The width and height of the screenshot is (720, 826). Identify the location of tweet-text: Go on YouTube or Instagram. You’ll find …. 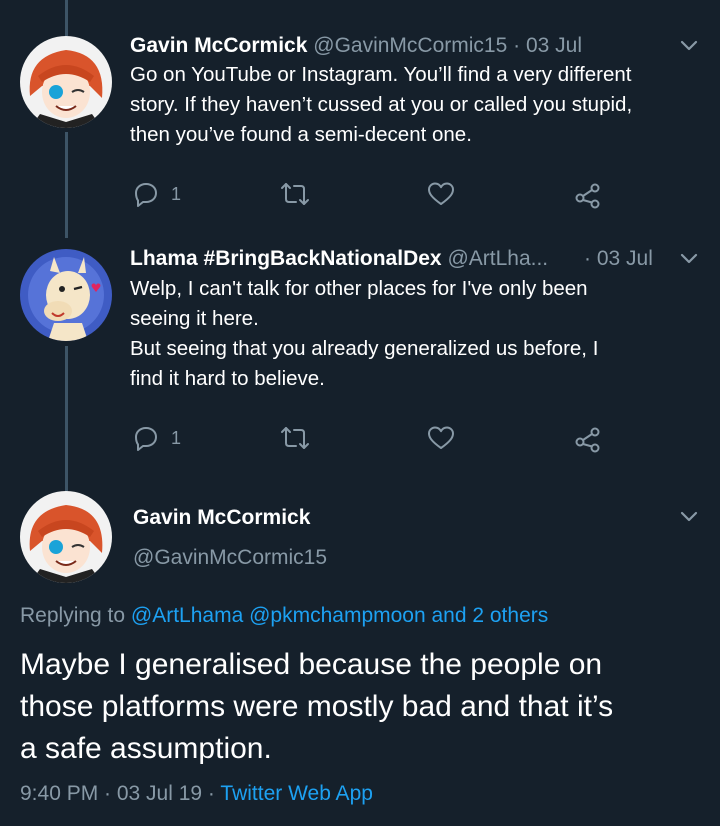
(415, 105).